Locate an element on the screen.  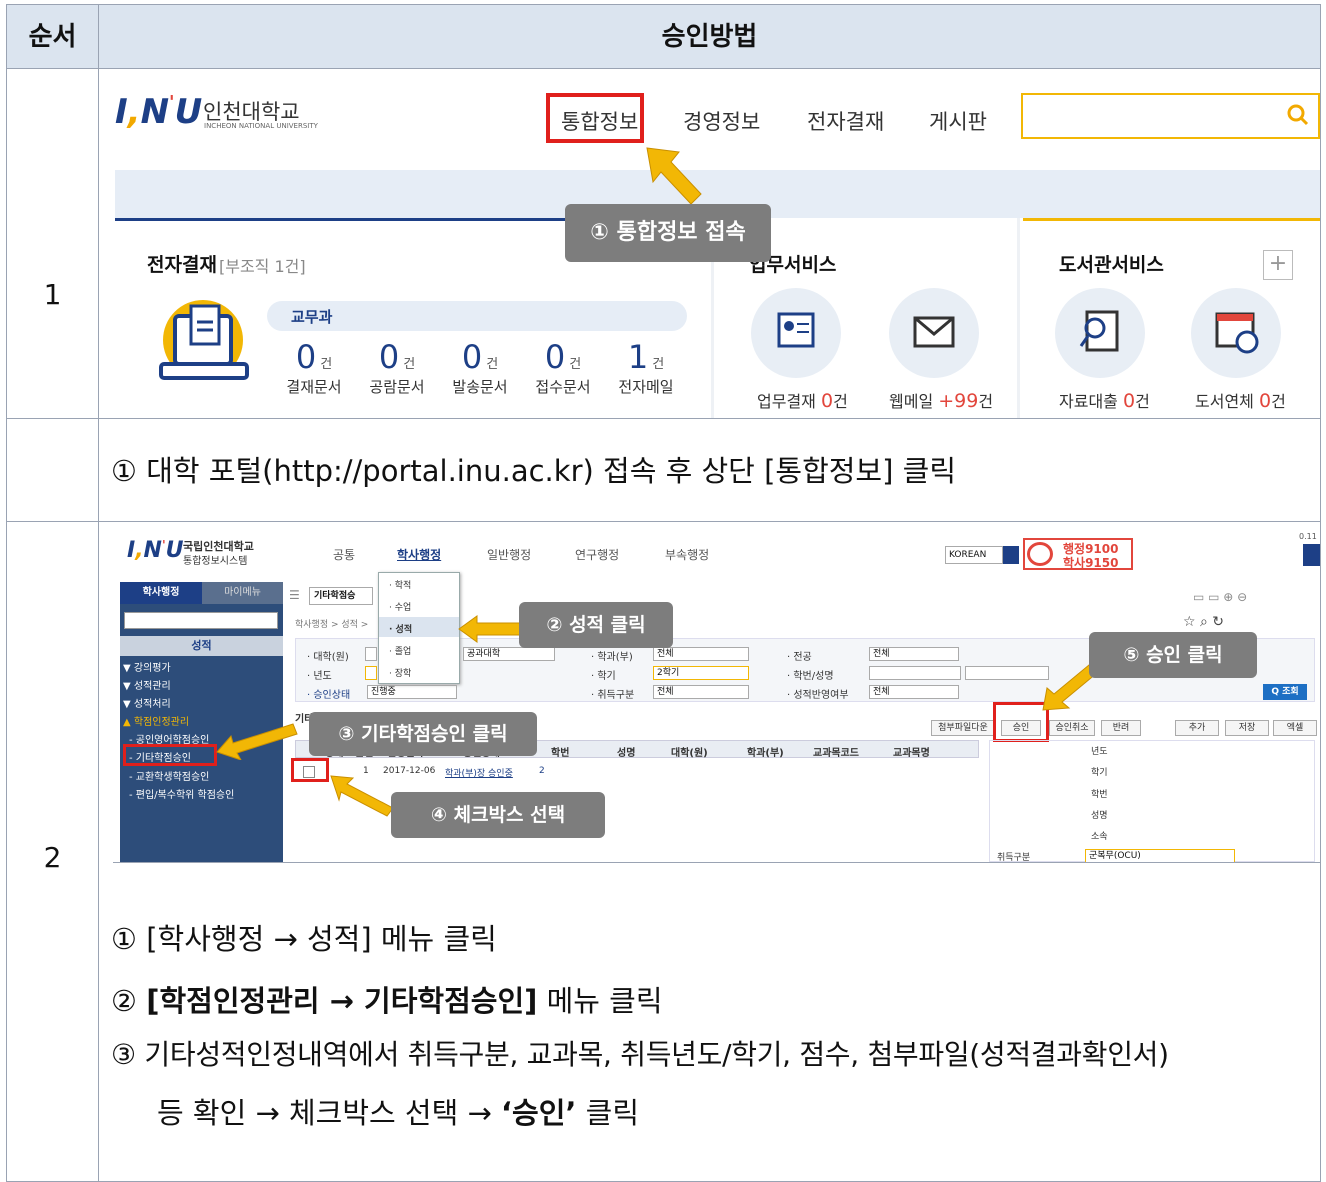
book-loan-icon is located at coordinates (1100, 333).